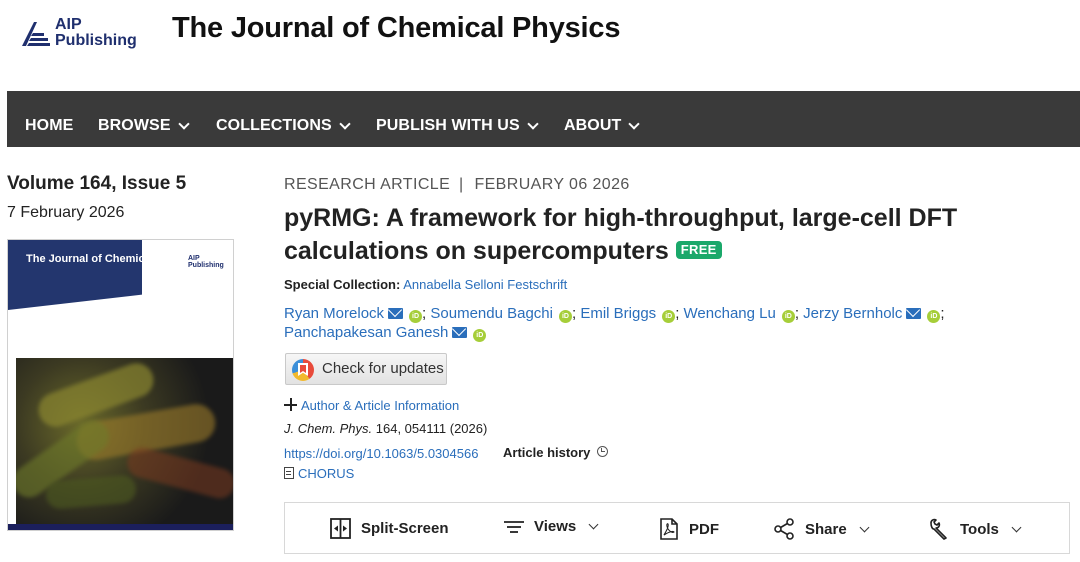  I want to click on cover-title: The Journal of Chemical Physics, so click(112, 259).